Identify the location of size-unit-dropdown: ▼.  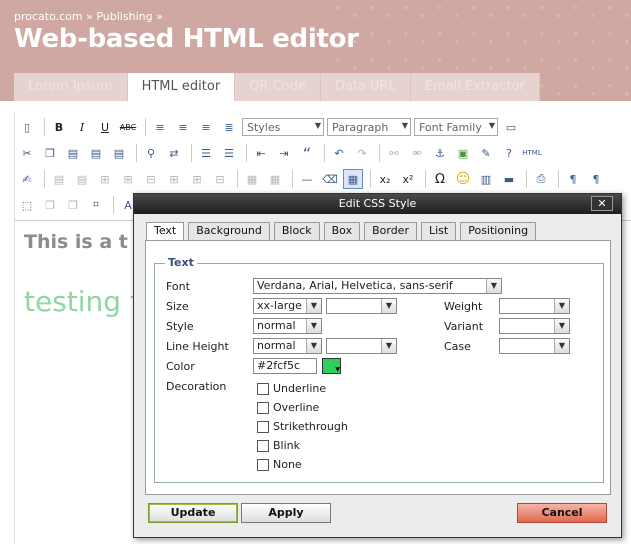
(361, 306).